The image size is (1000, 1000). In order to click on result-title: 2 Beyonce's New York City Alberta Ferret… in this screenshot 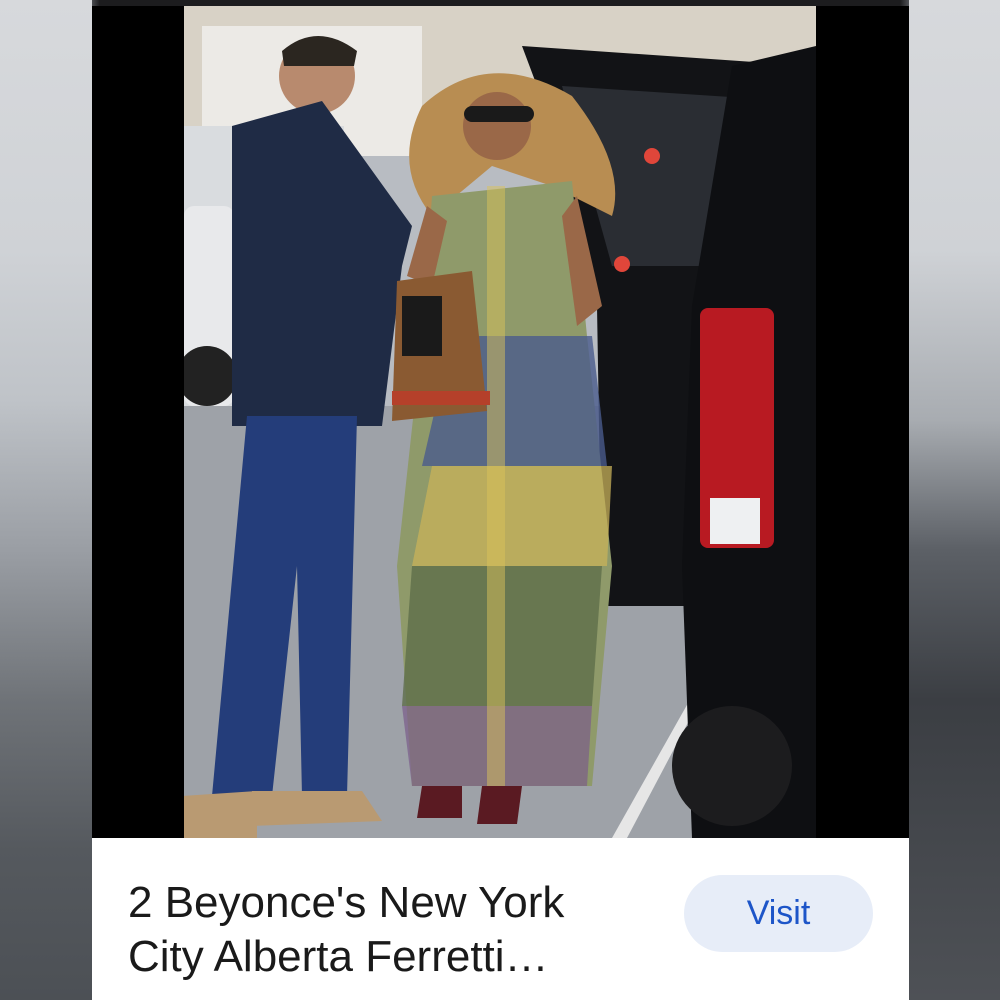, I will do `click(398, 930)`.